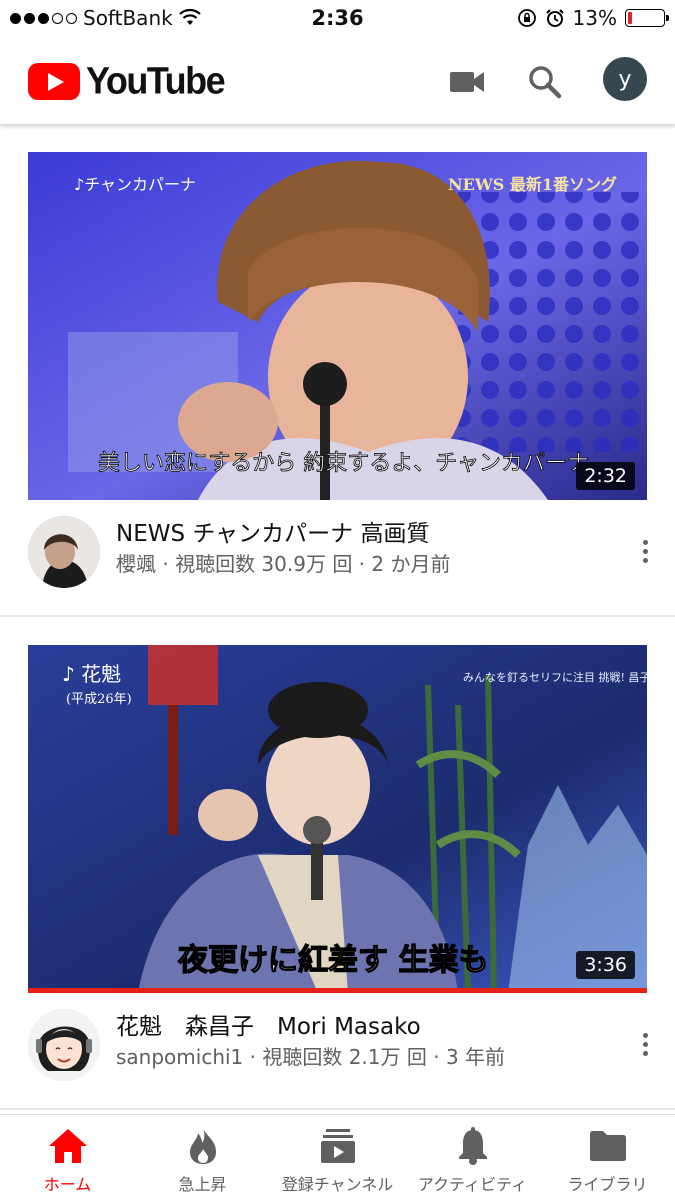 The width and height of the screenshot is (675, 1201). Describe the element at coordinates (99, 699) in the screenshot. I see `thumb-caption-year: (平成26年)` at that location.